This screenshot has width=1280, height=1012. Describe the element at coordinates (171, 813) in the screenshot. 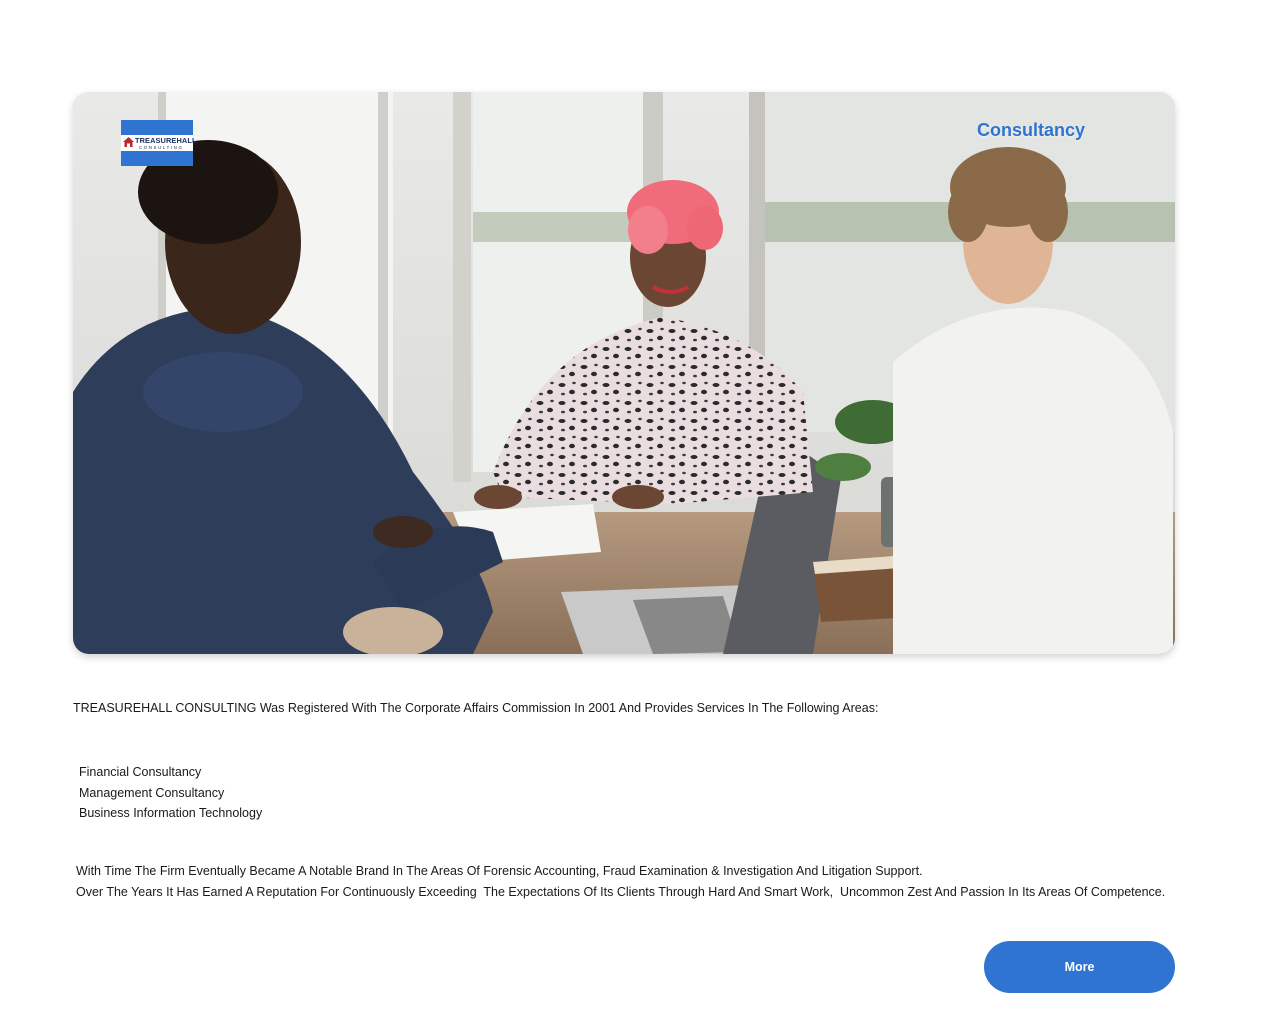

I see `list-item: Business Information Technology` at that location.